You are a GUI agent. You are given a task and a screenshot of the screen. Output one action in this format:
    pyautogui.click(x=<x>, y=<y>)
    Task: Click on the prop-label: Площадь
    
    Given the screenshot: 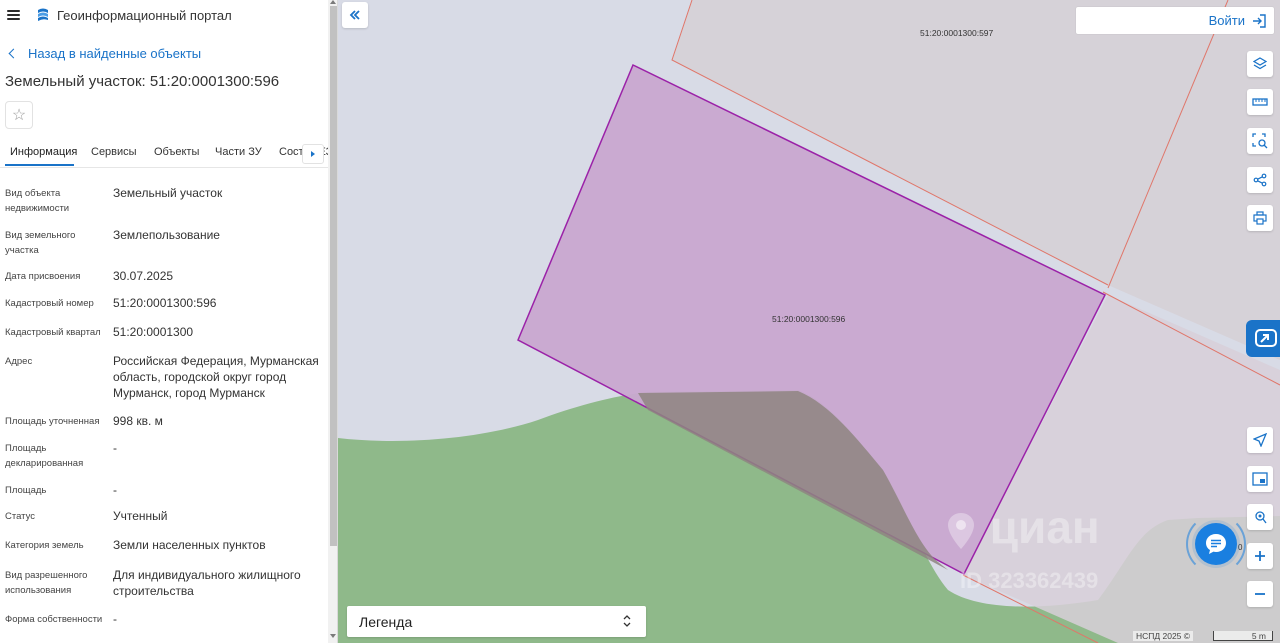 What is the action you would take?
    pyautogui.click(x=26, y=490)
    